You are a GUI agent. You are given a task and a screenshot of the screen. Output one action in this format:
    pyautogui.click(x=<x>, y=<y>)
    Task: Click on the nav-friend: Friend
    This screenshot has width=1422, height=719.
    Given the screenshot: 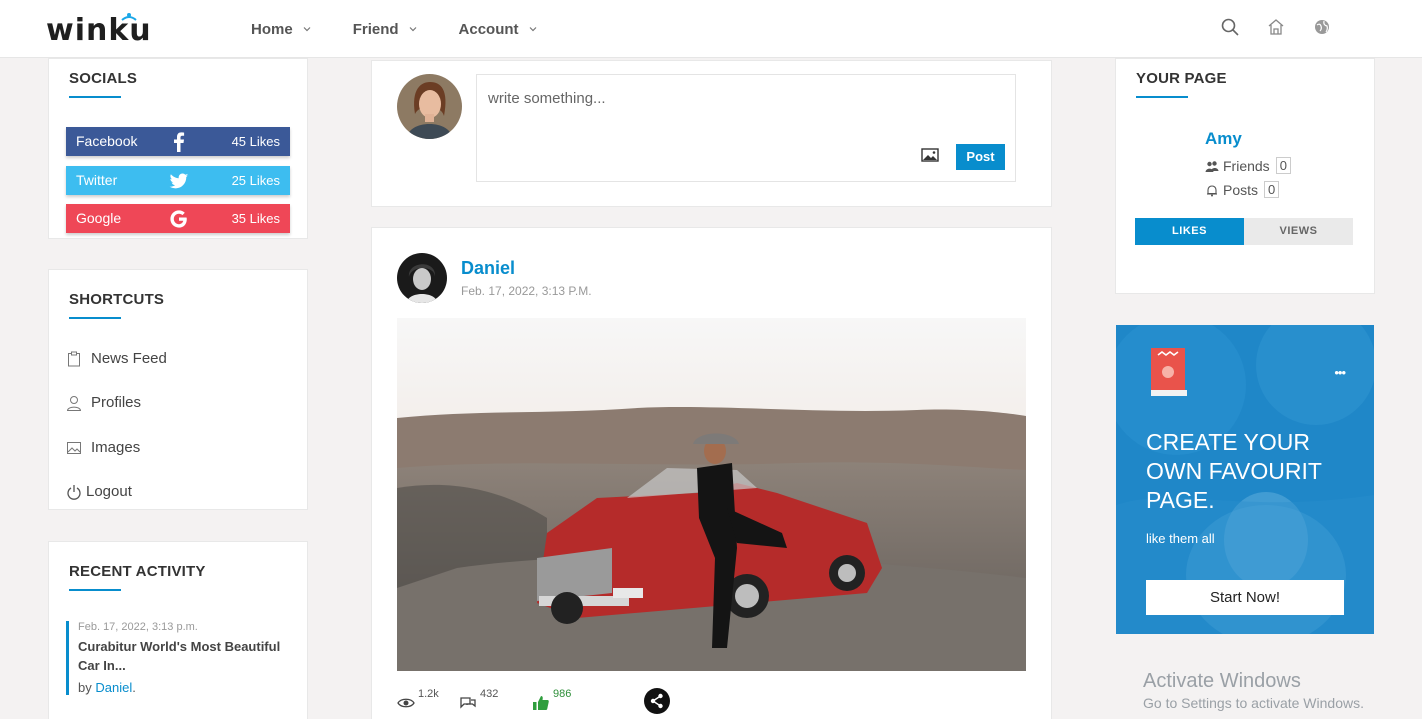 What is the action you would take?
    pyautogui.click(x=385, y=29)
    